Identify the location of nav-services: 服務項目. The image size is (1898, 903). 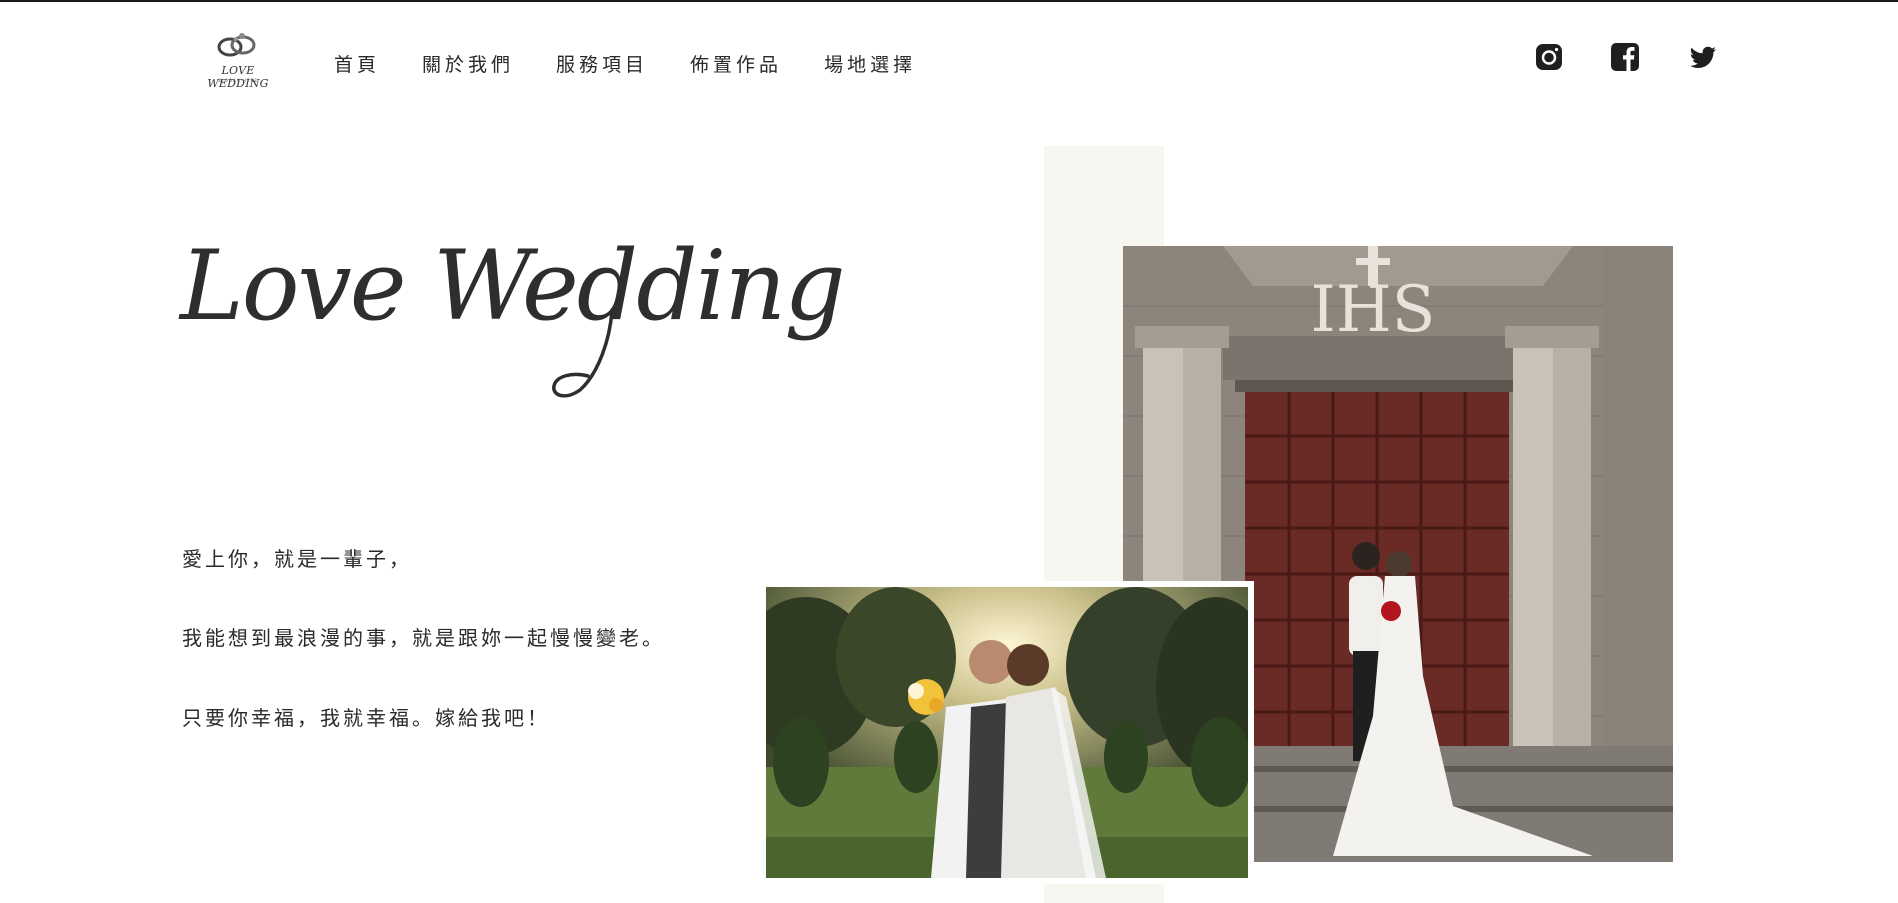
(602, 63).